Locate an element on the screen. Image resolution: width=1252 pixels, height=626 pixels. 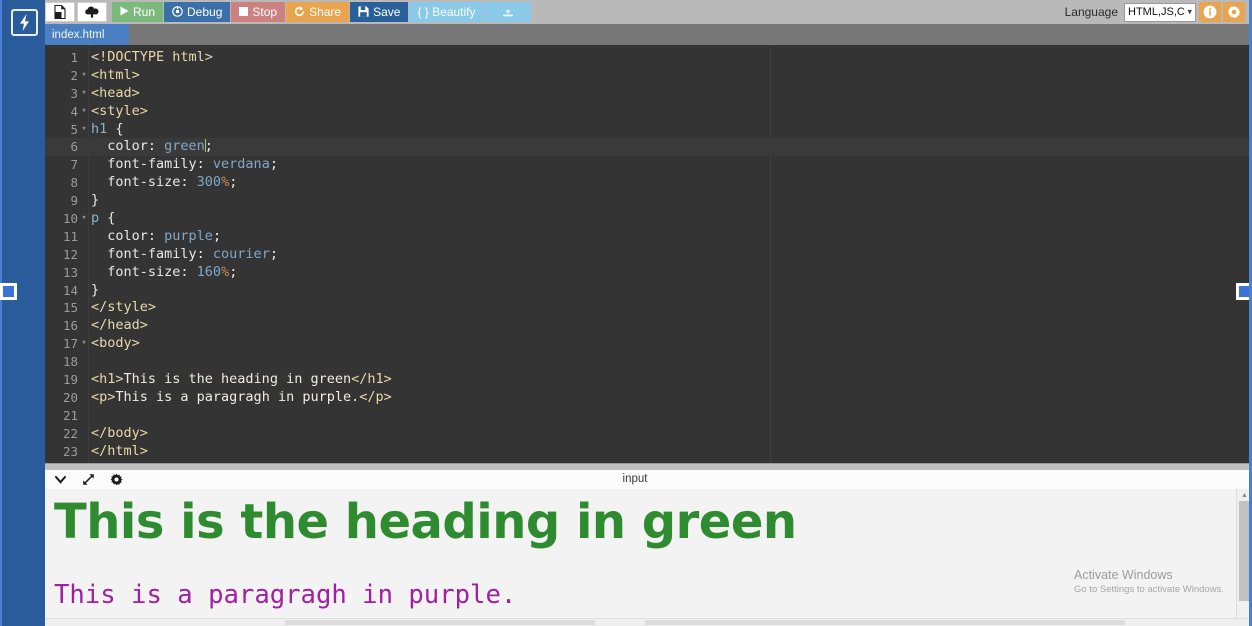
debug-button: Debug is located at coordinates (197, 12).